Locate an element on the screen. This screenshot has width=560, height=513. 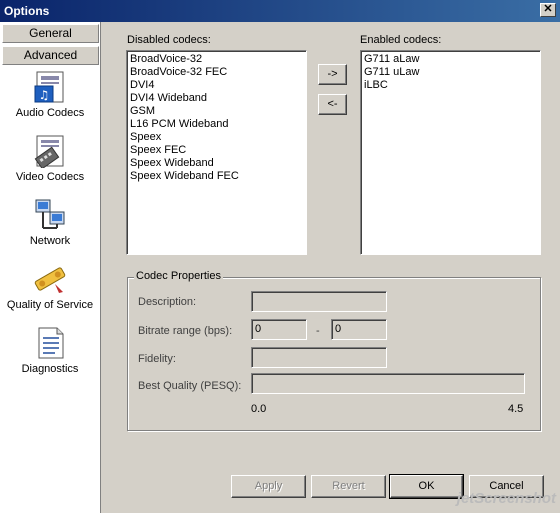
pesq-bar is located at coordinates (388, 383).